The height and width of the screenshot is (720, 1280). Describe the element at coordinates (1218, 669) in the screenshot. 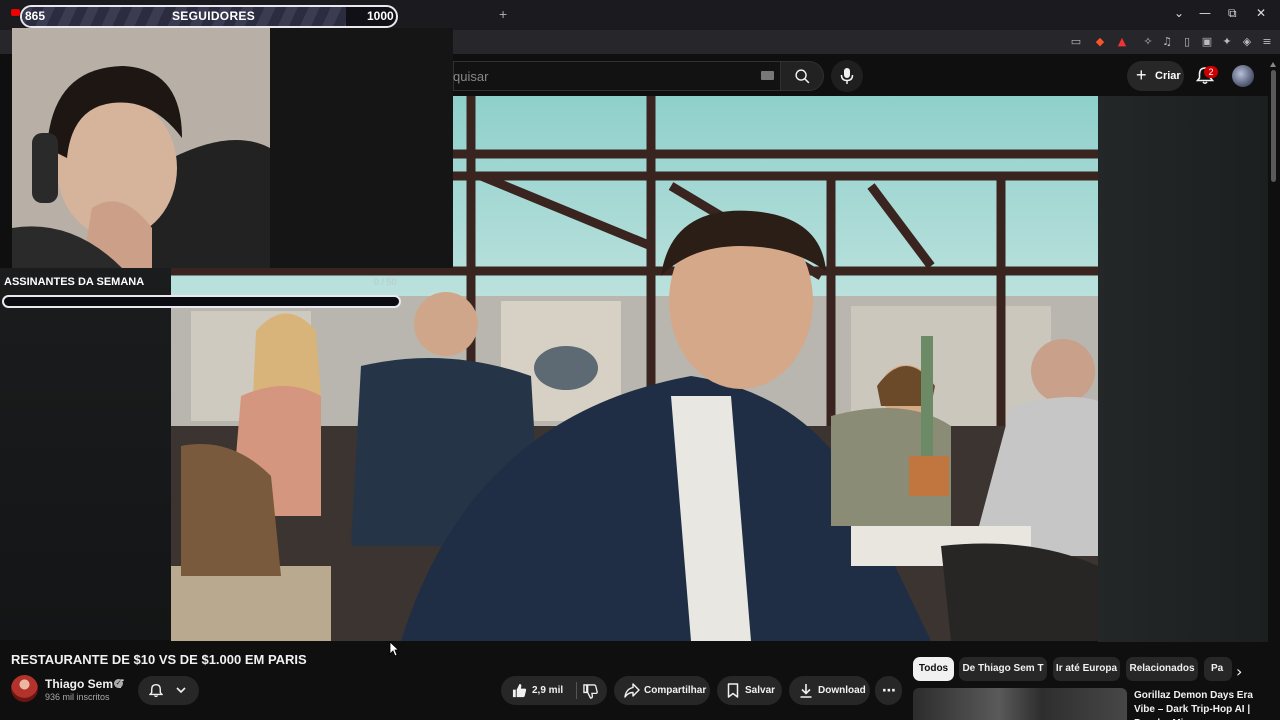

I see `chip-partial: Pa` at that location.